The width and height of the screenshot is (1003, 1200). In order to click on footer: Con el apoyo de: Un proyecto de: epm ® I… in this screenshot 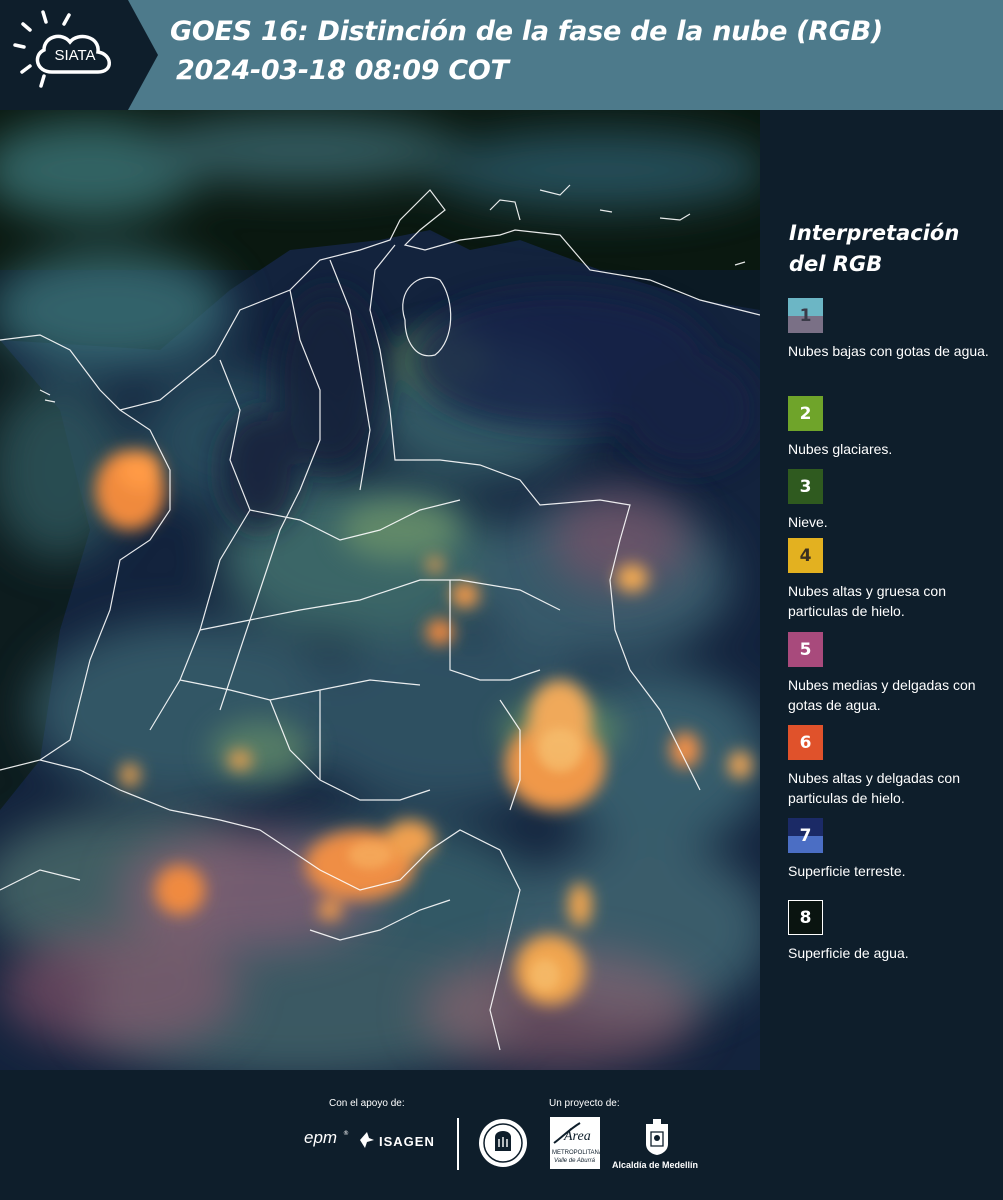, I will do `click(501, 1135)`.